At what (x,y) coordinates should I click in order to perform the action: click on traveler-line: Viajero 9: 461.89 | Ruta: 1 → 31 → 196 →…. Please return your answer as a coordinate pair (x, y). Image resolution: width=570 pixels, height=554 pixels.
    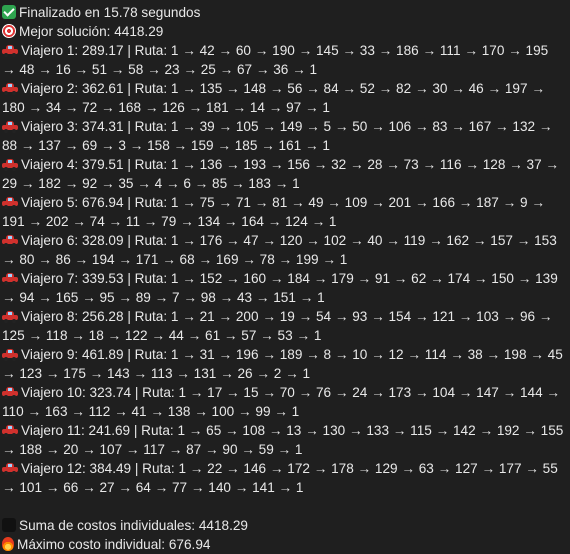
    Looking at the image, I should click on (283, 364).